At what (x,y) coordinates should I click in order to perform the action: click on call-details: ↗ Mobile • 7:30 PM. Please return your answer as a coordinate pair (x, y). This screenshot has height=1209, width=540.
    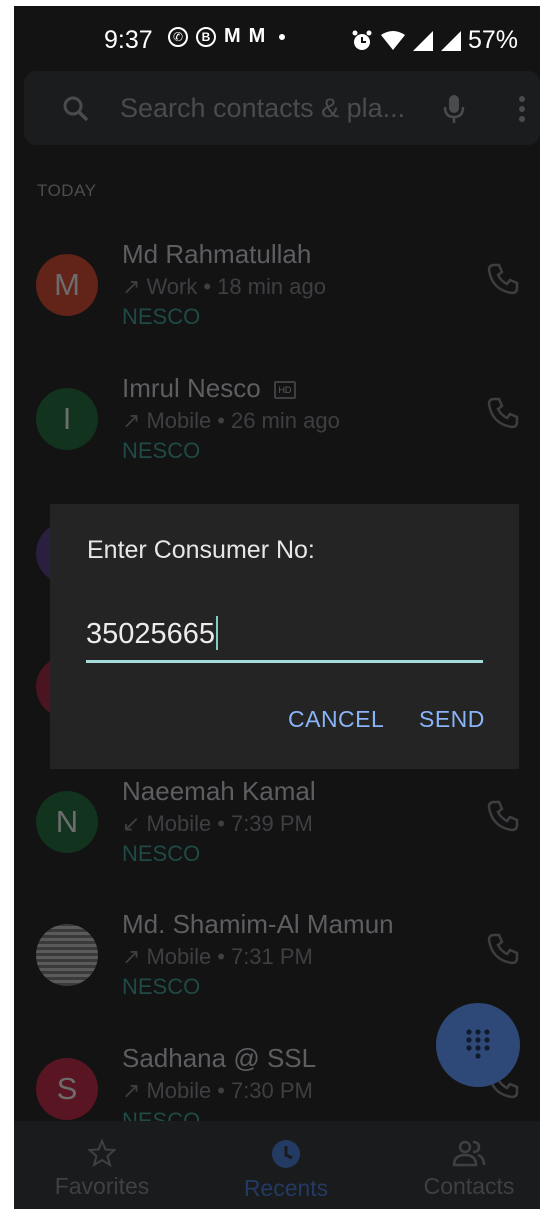
    Looking at the image, I should click on (217, 1091).